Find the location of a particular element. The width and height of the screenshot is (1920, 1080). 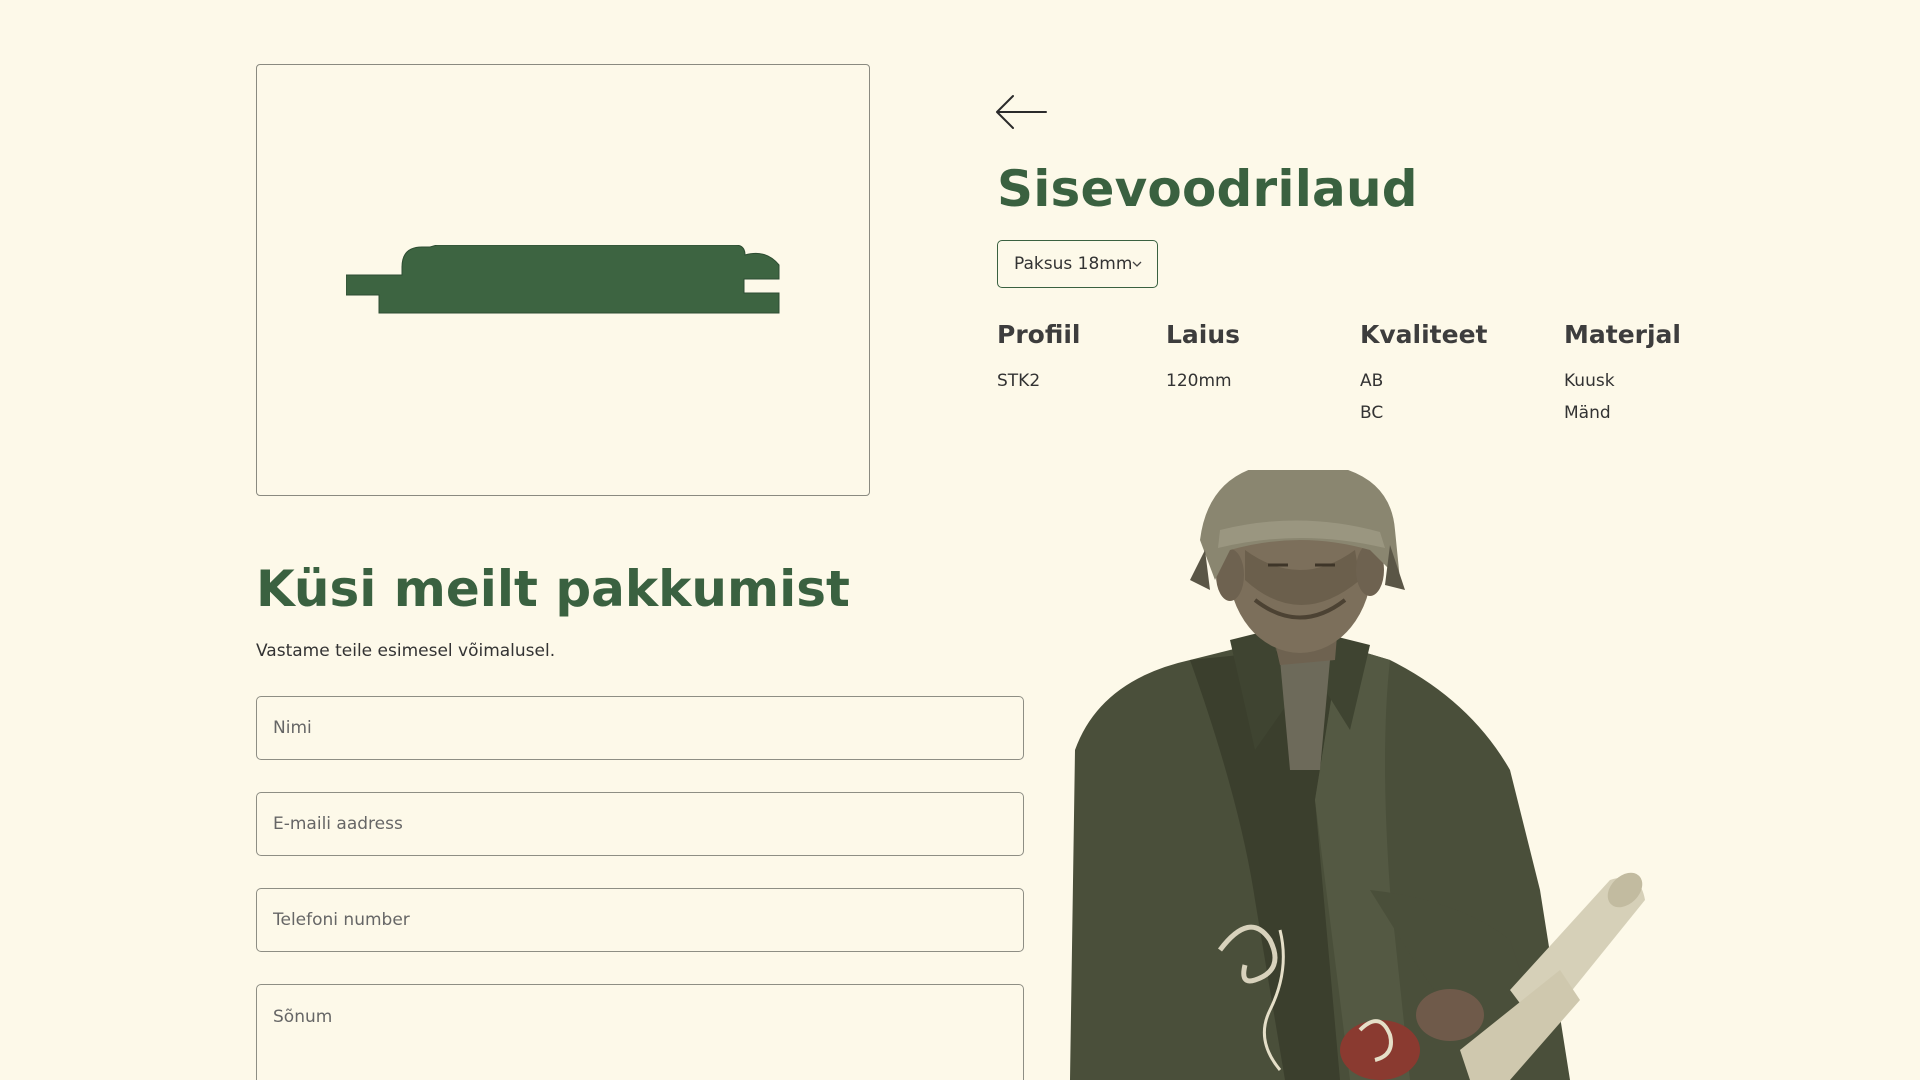

spec-value: Kuusk is located at coordinates (1589, 381).